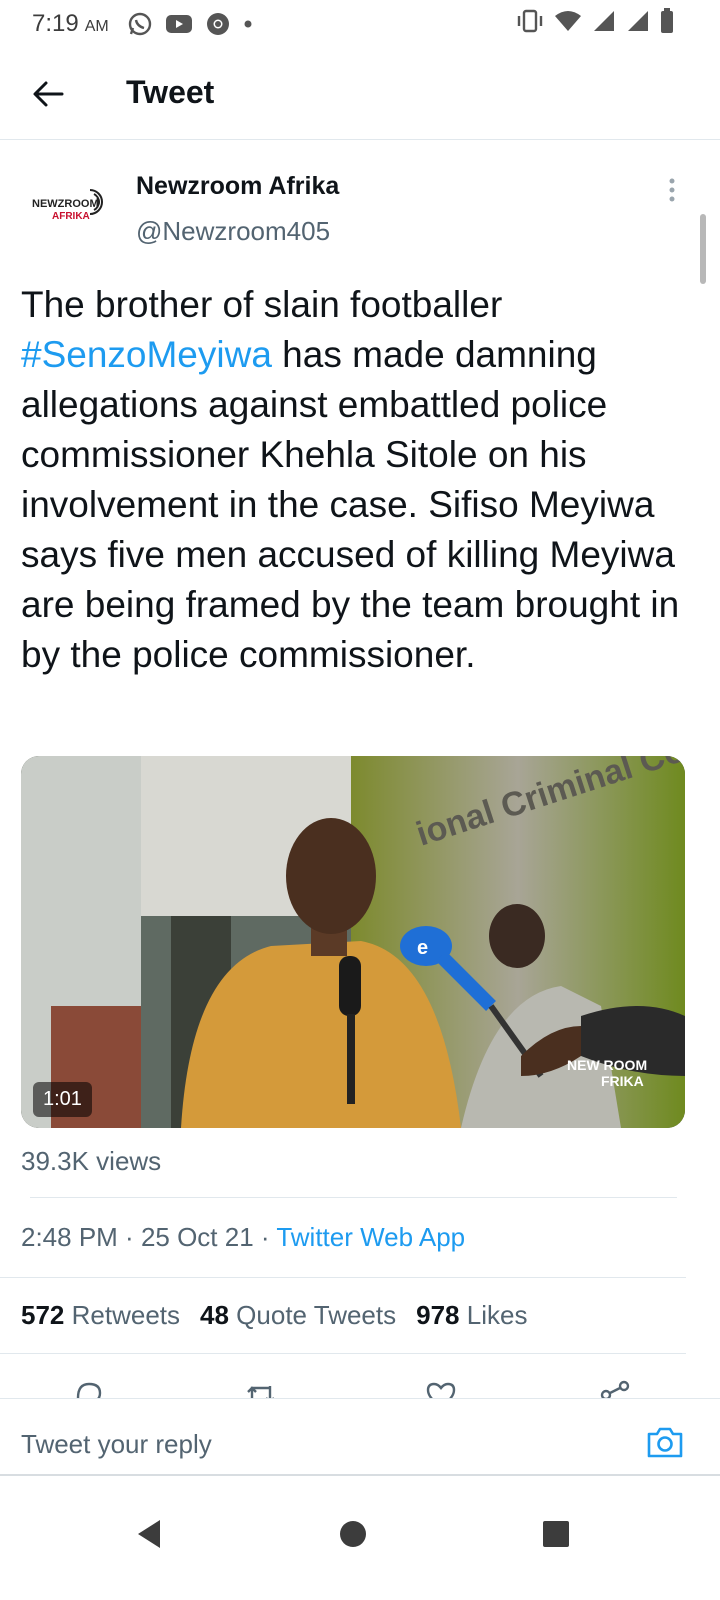 This screenshot has width=720, height=1600. I want to click on nav-back-icon, so click(150, 1534).